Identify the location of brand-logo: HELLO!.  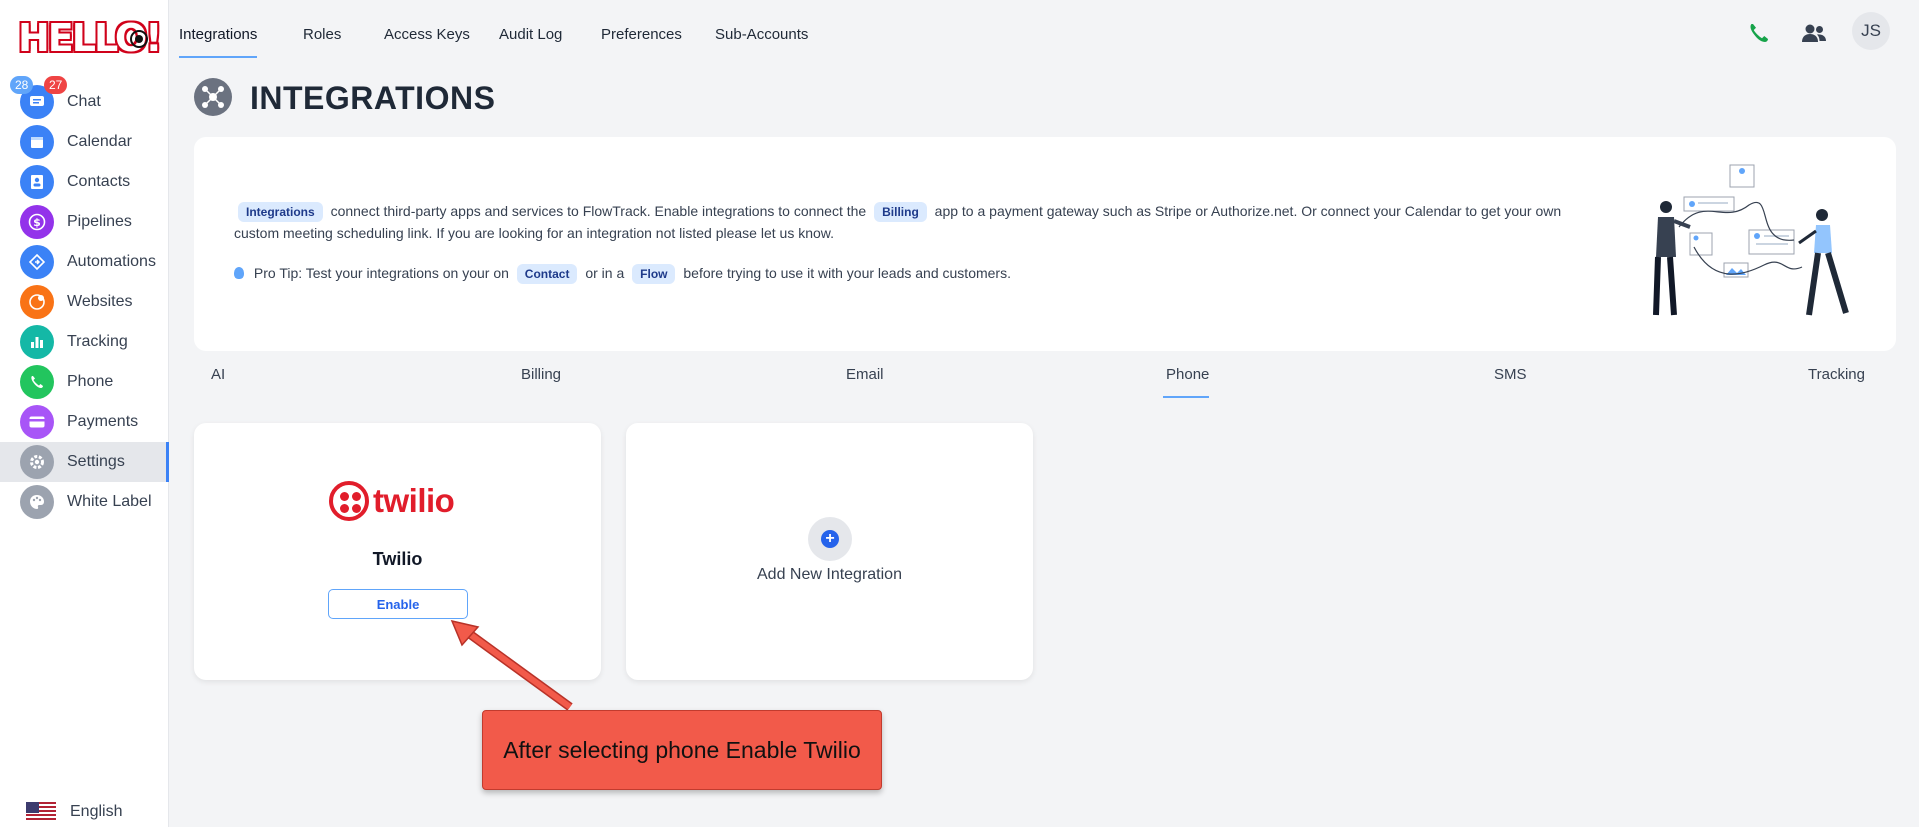
(90, 38).